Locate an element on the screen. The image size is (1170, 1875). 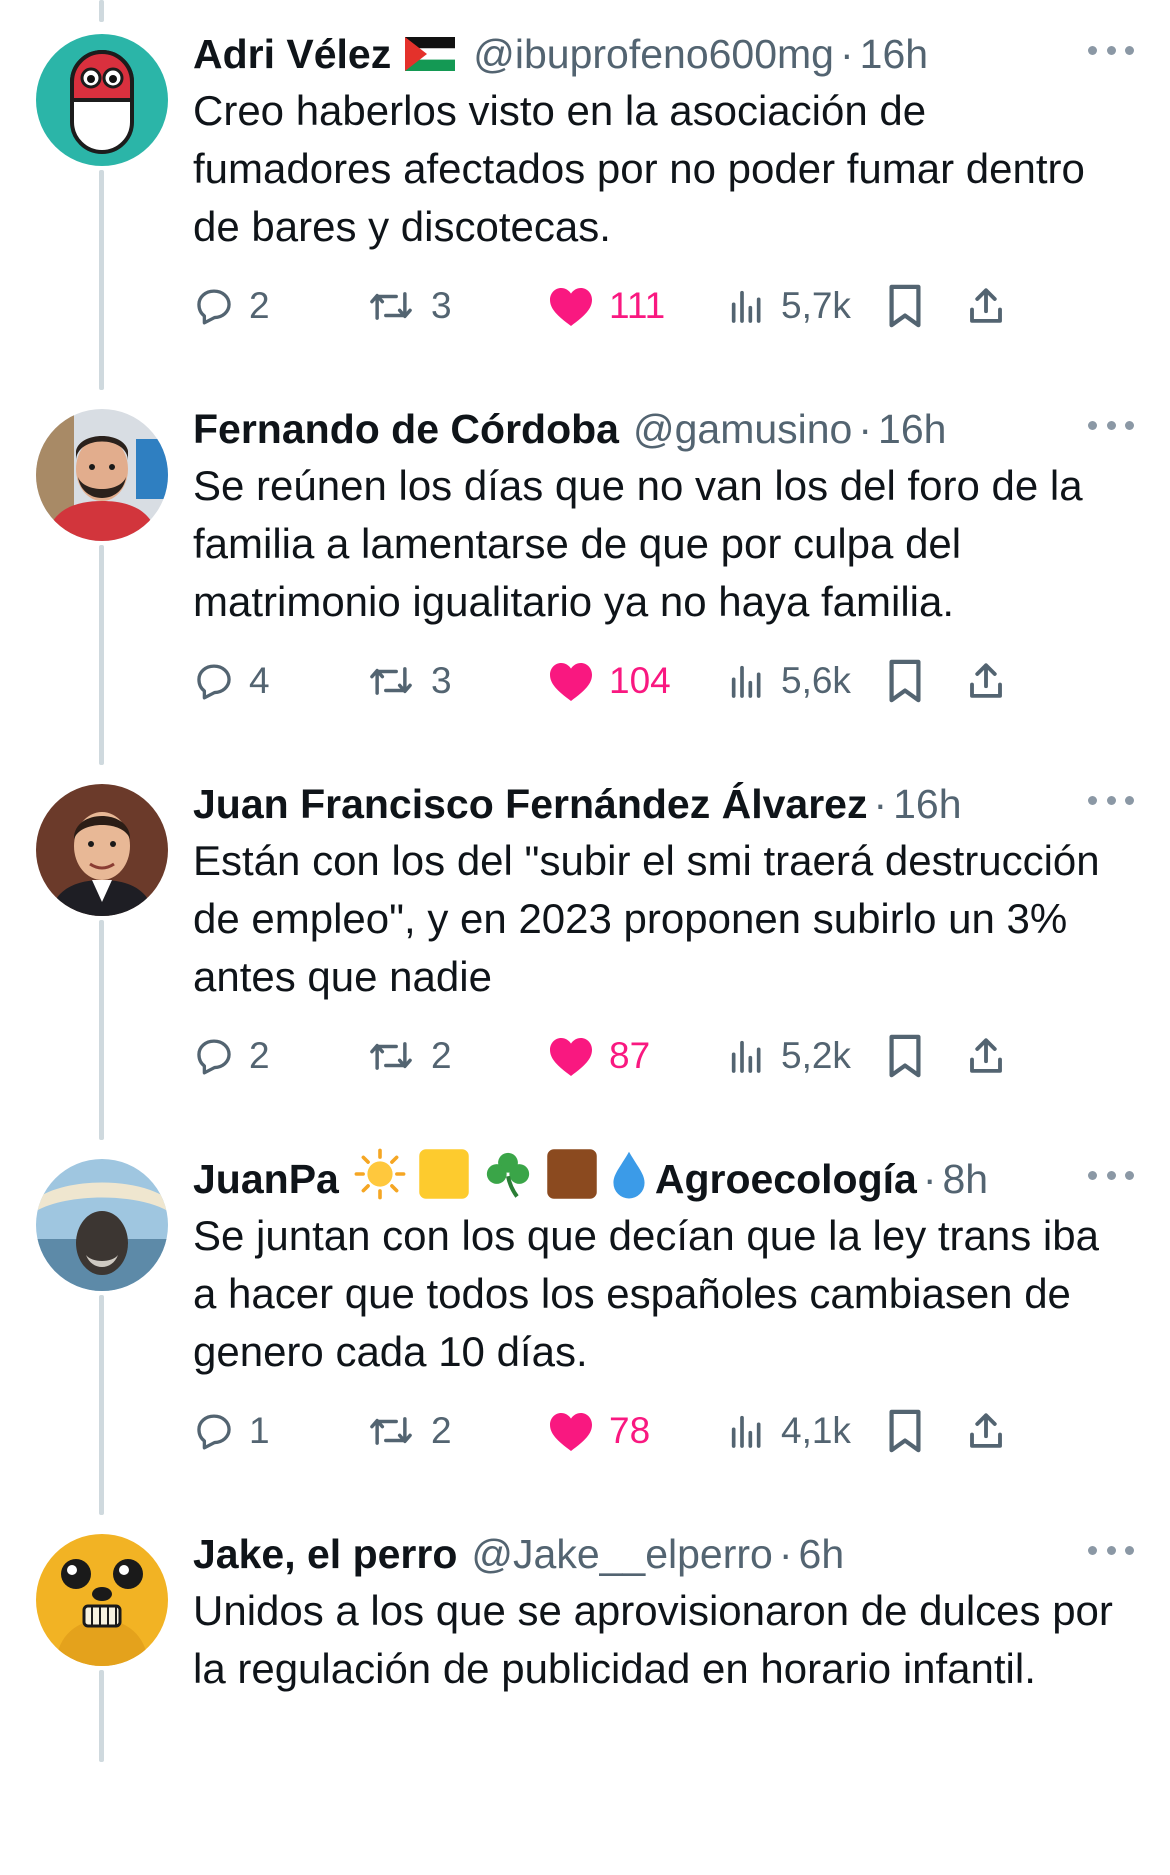
reply-button: 4 is located at coordinates (231, 681).